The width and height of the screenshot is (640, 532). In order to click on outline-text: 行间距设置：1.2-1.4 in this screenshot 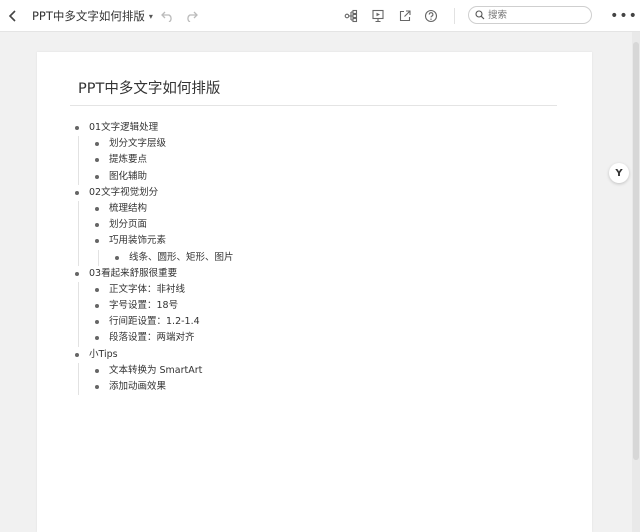, I will do `click(154, 322)`.